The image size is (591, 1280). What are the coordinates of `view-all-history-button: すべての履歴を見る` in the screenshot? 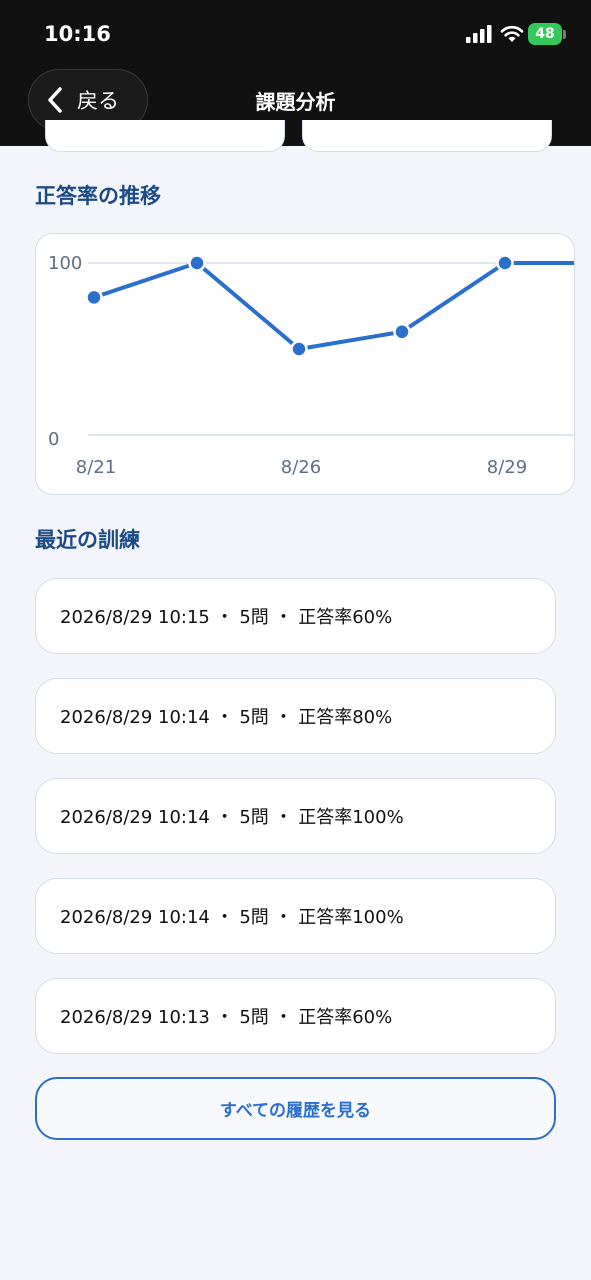 It's located at (295, 1108).